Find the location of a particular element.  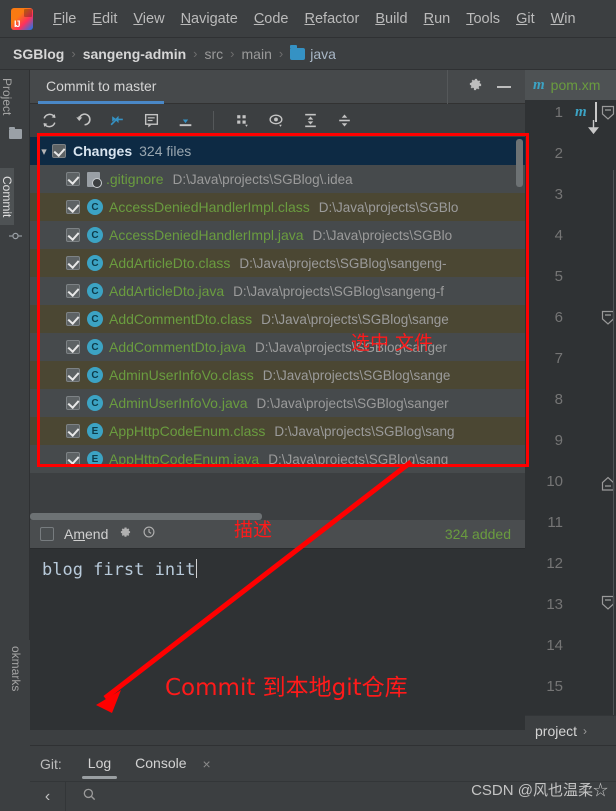

table-row: .gitignore D:\Java\projects\SGBlog\.idea is located at coordinates (277, 179).